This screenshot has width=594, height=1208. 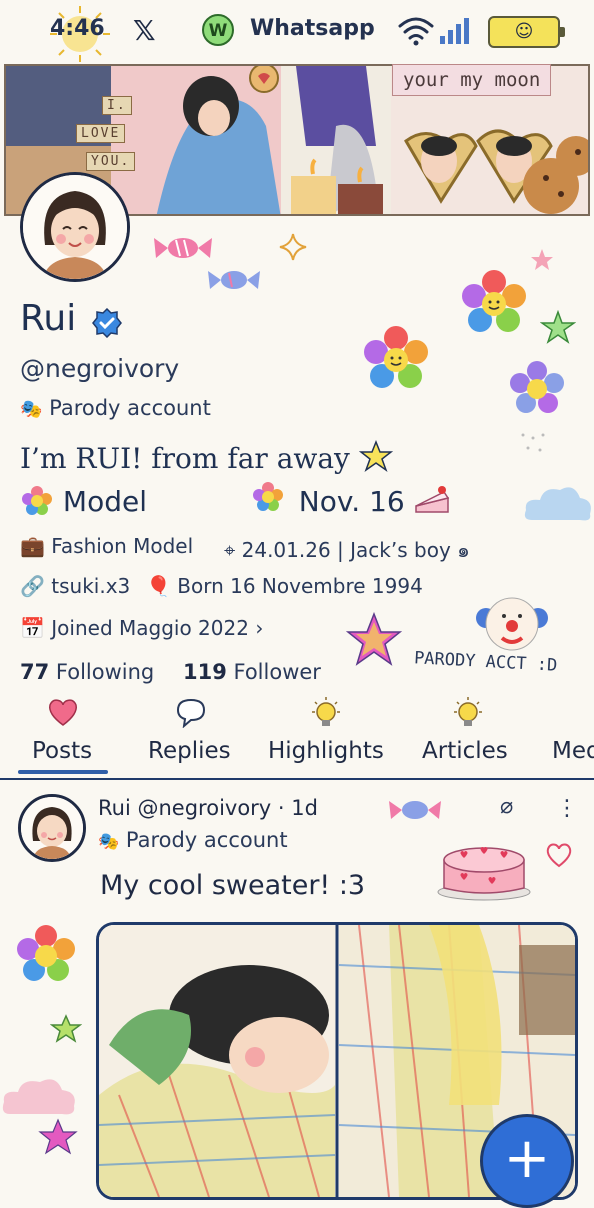 I want to click on more-icon: ⋮, so click(x=567, y=808).